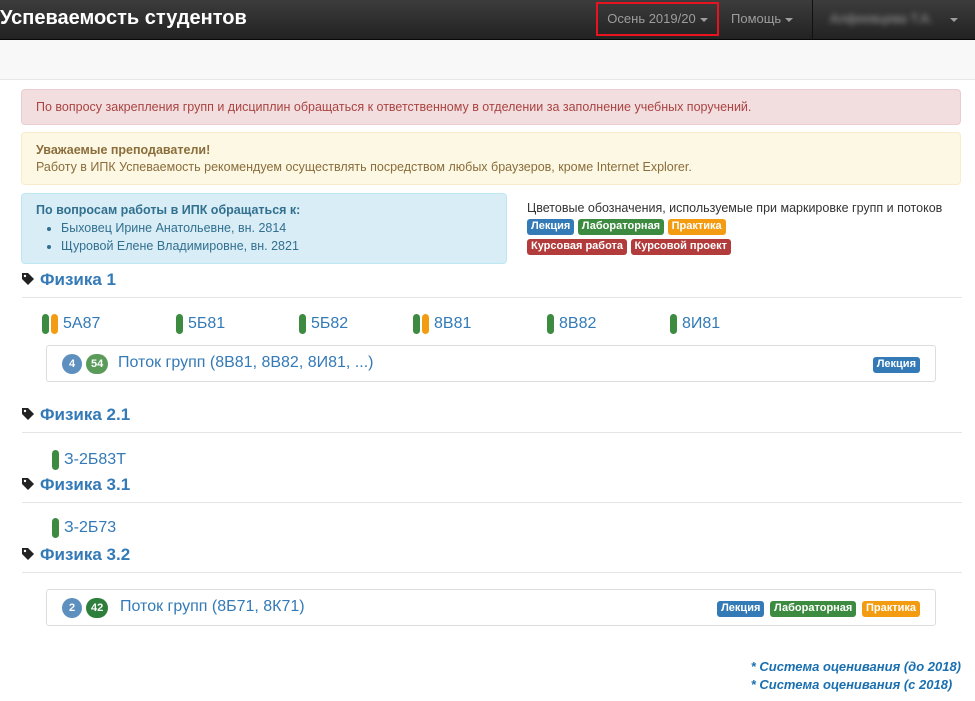 The height and width of the screenshot is (701, 975). Describe the element at coordinates (97, 364) in the screenshot. I see `student-count-badge: 54` at that location.